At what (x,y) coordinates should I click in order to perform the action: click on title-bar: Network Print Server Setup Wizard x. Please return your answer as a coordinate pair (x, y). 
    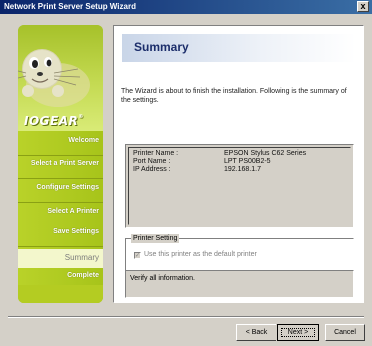
    Looking at the image, I should click on (186, 7).